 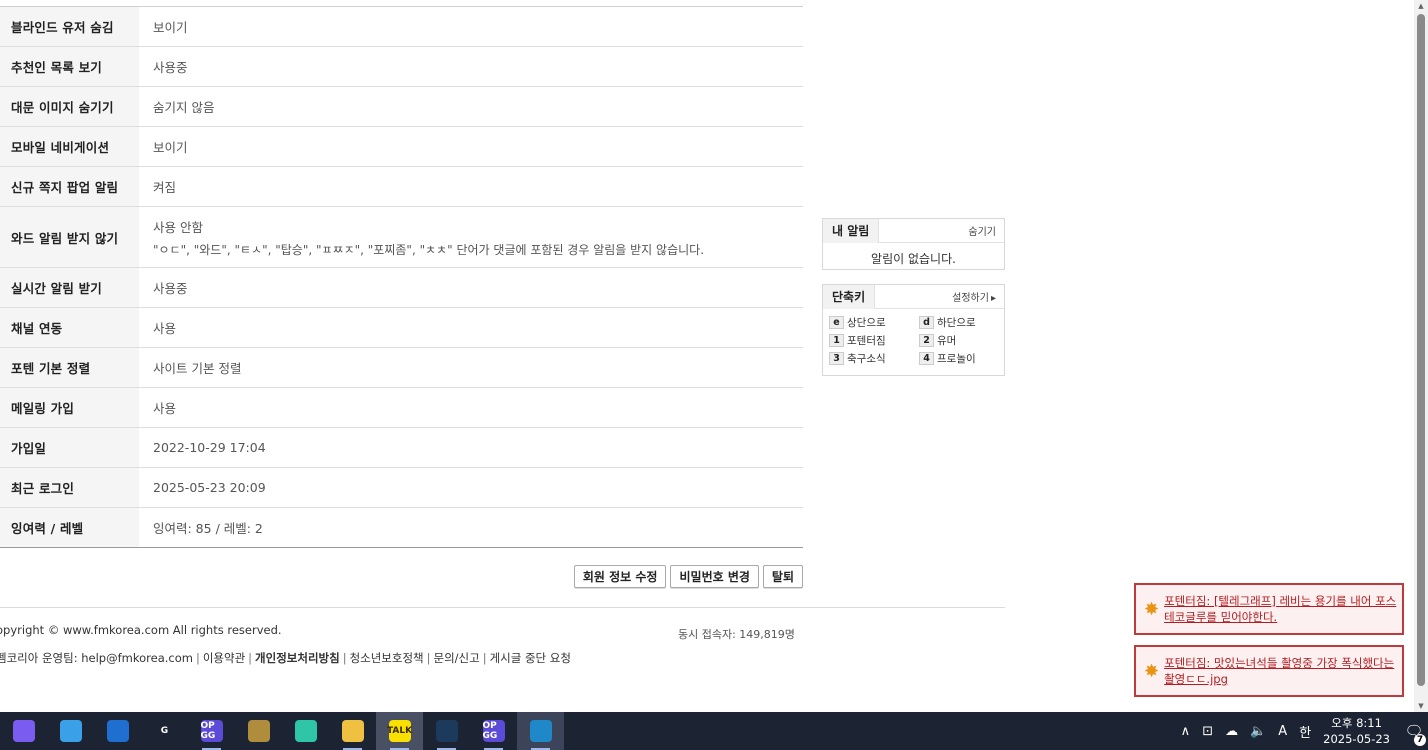 I want to click on page-scrollbar: ▲ ▼, so click(x=1421, y=356).